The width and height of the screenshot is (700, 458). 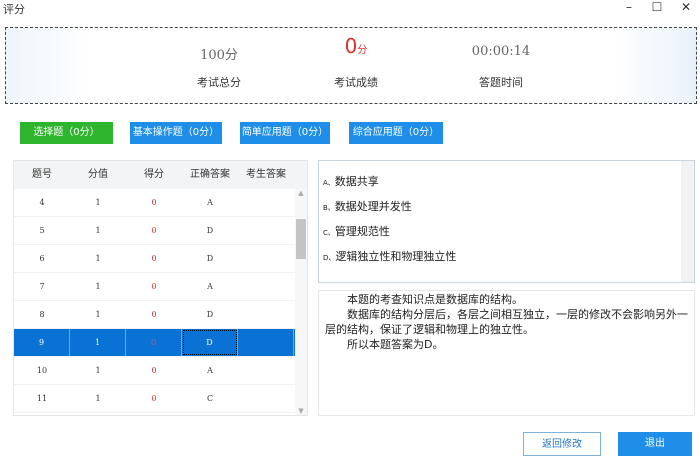 I want to click on table-row: 6 1 0 D, so click(x=160, y=259).